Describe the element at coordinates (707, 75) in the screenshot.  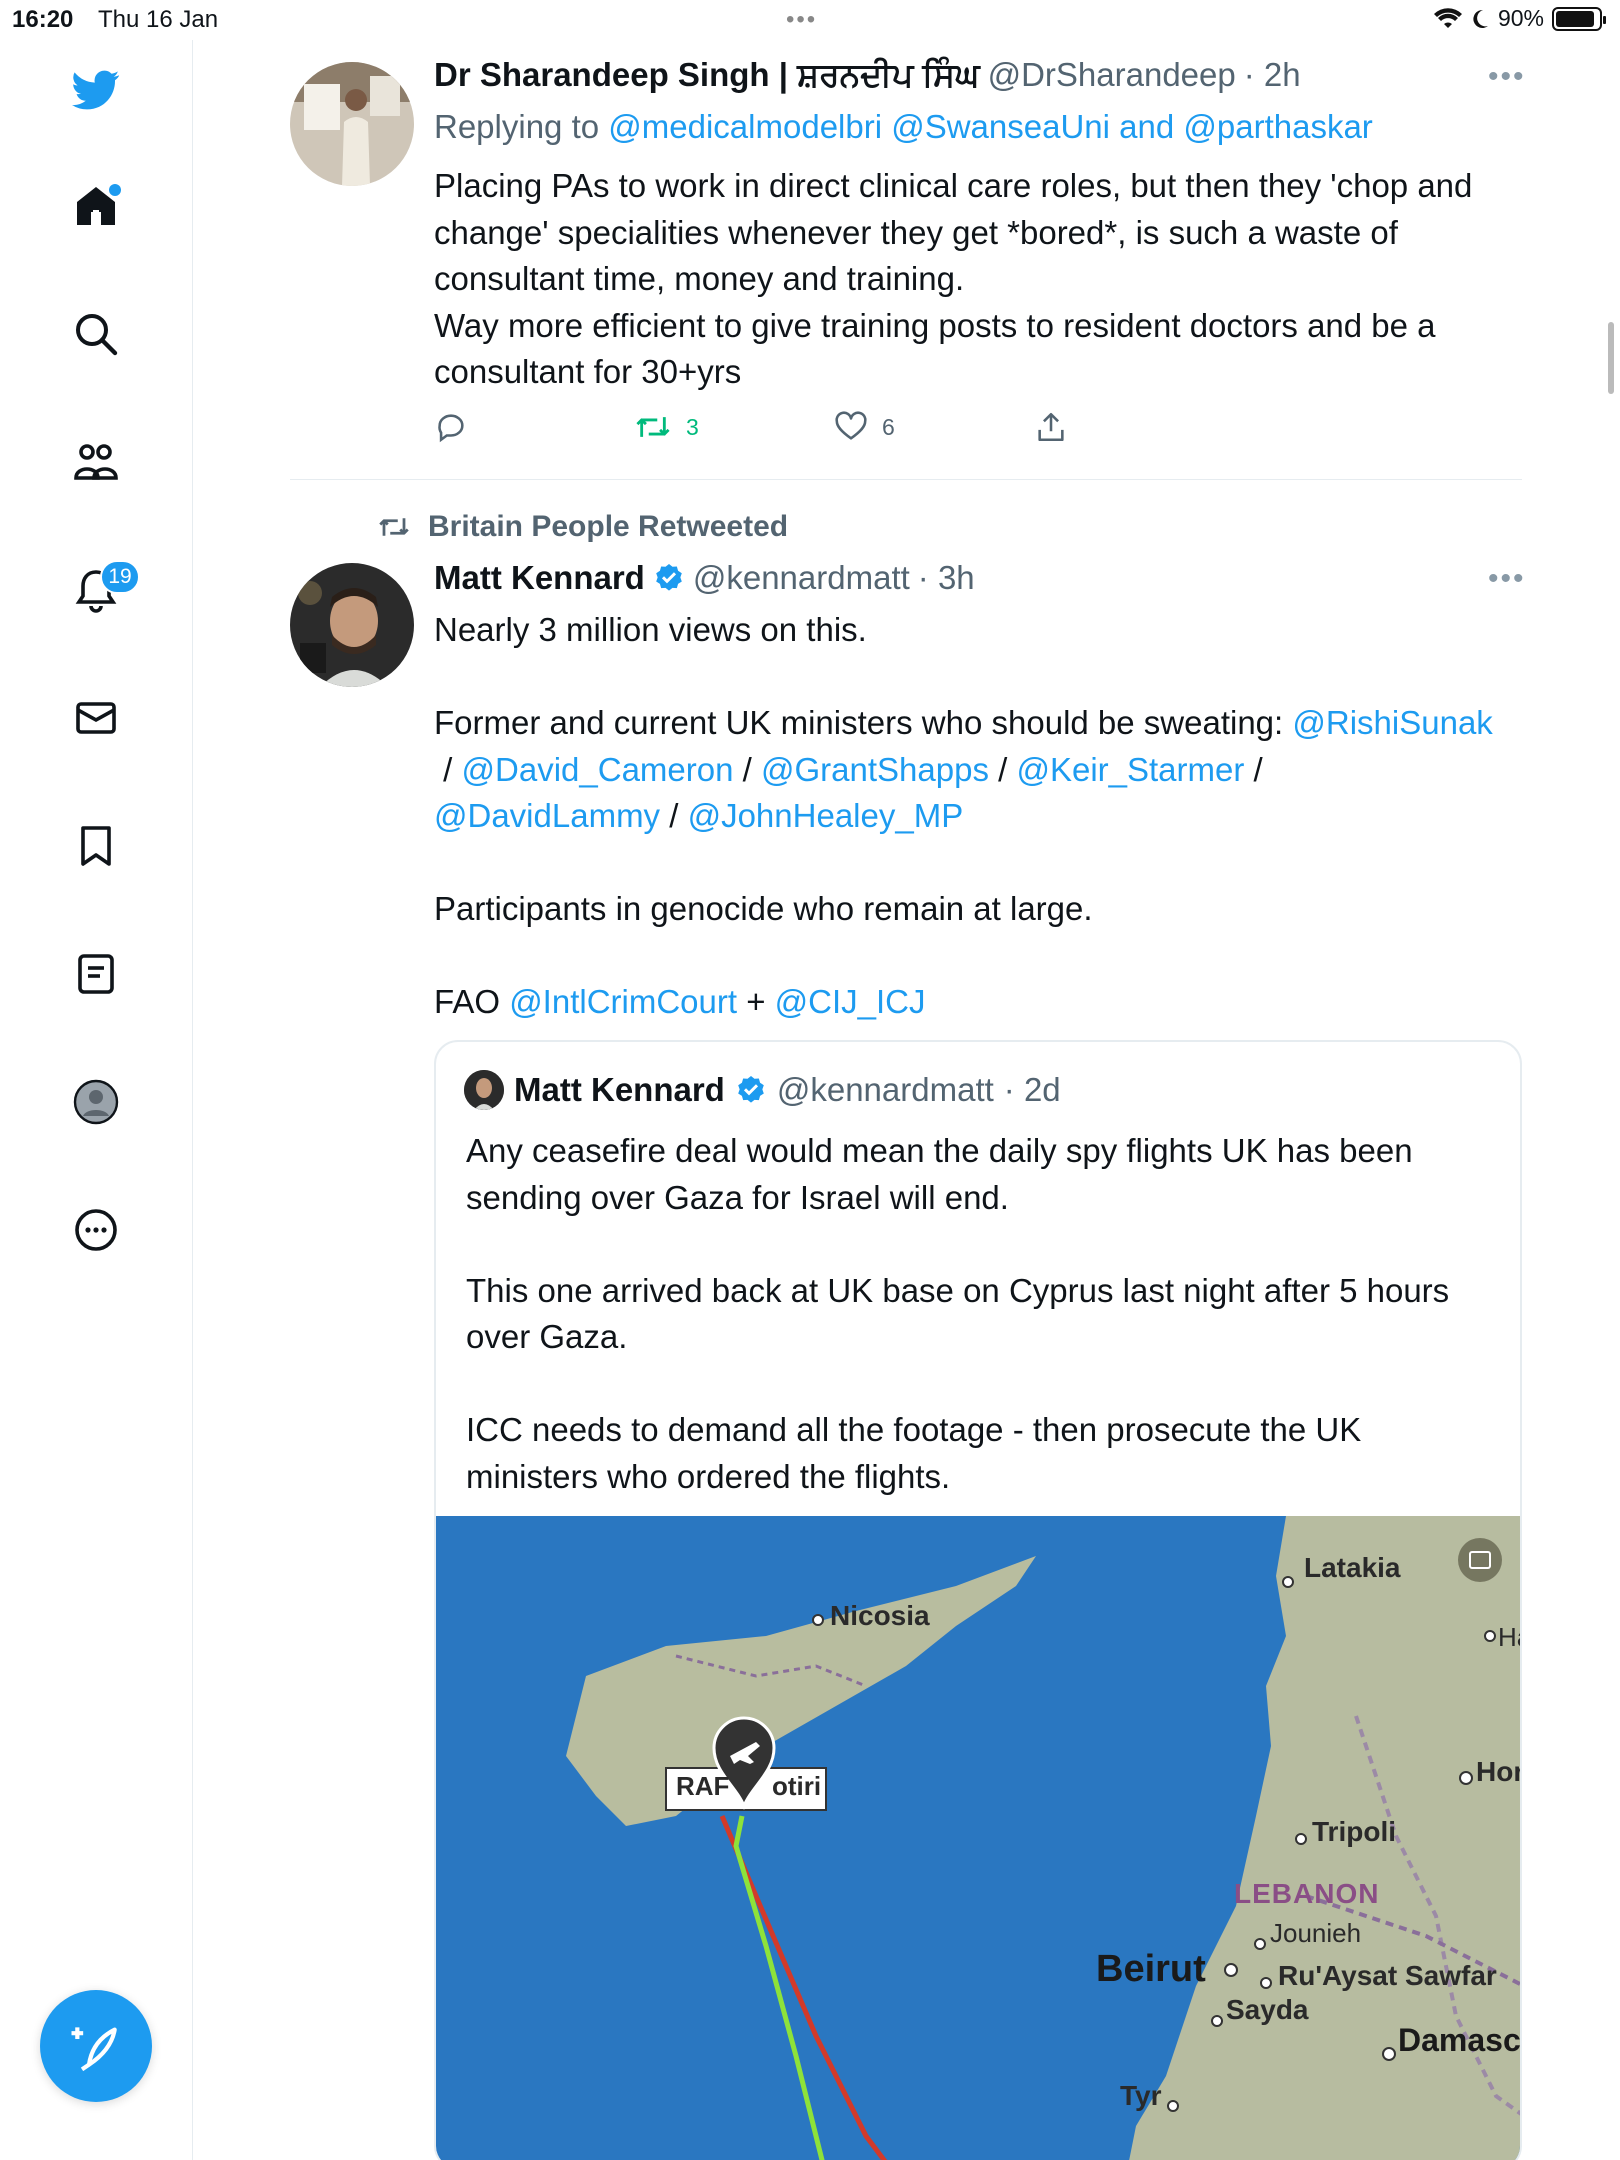
I see `author-name: Dr Sharandeep Singh | ਸ਼ਰਨਦੀਪ ਸਿੰਘ` at that location.